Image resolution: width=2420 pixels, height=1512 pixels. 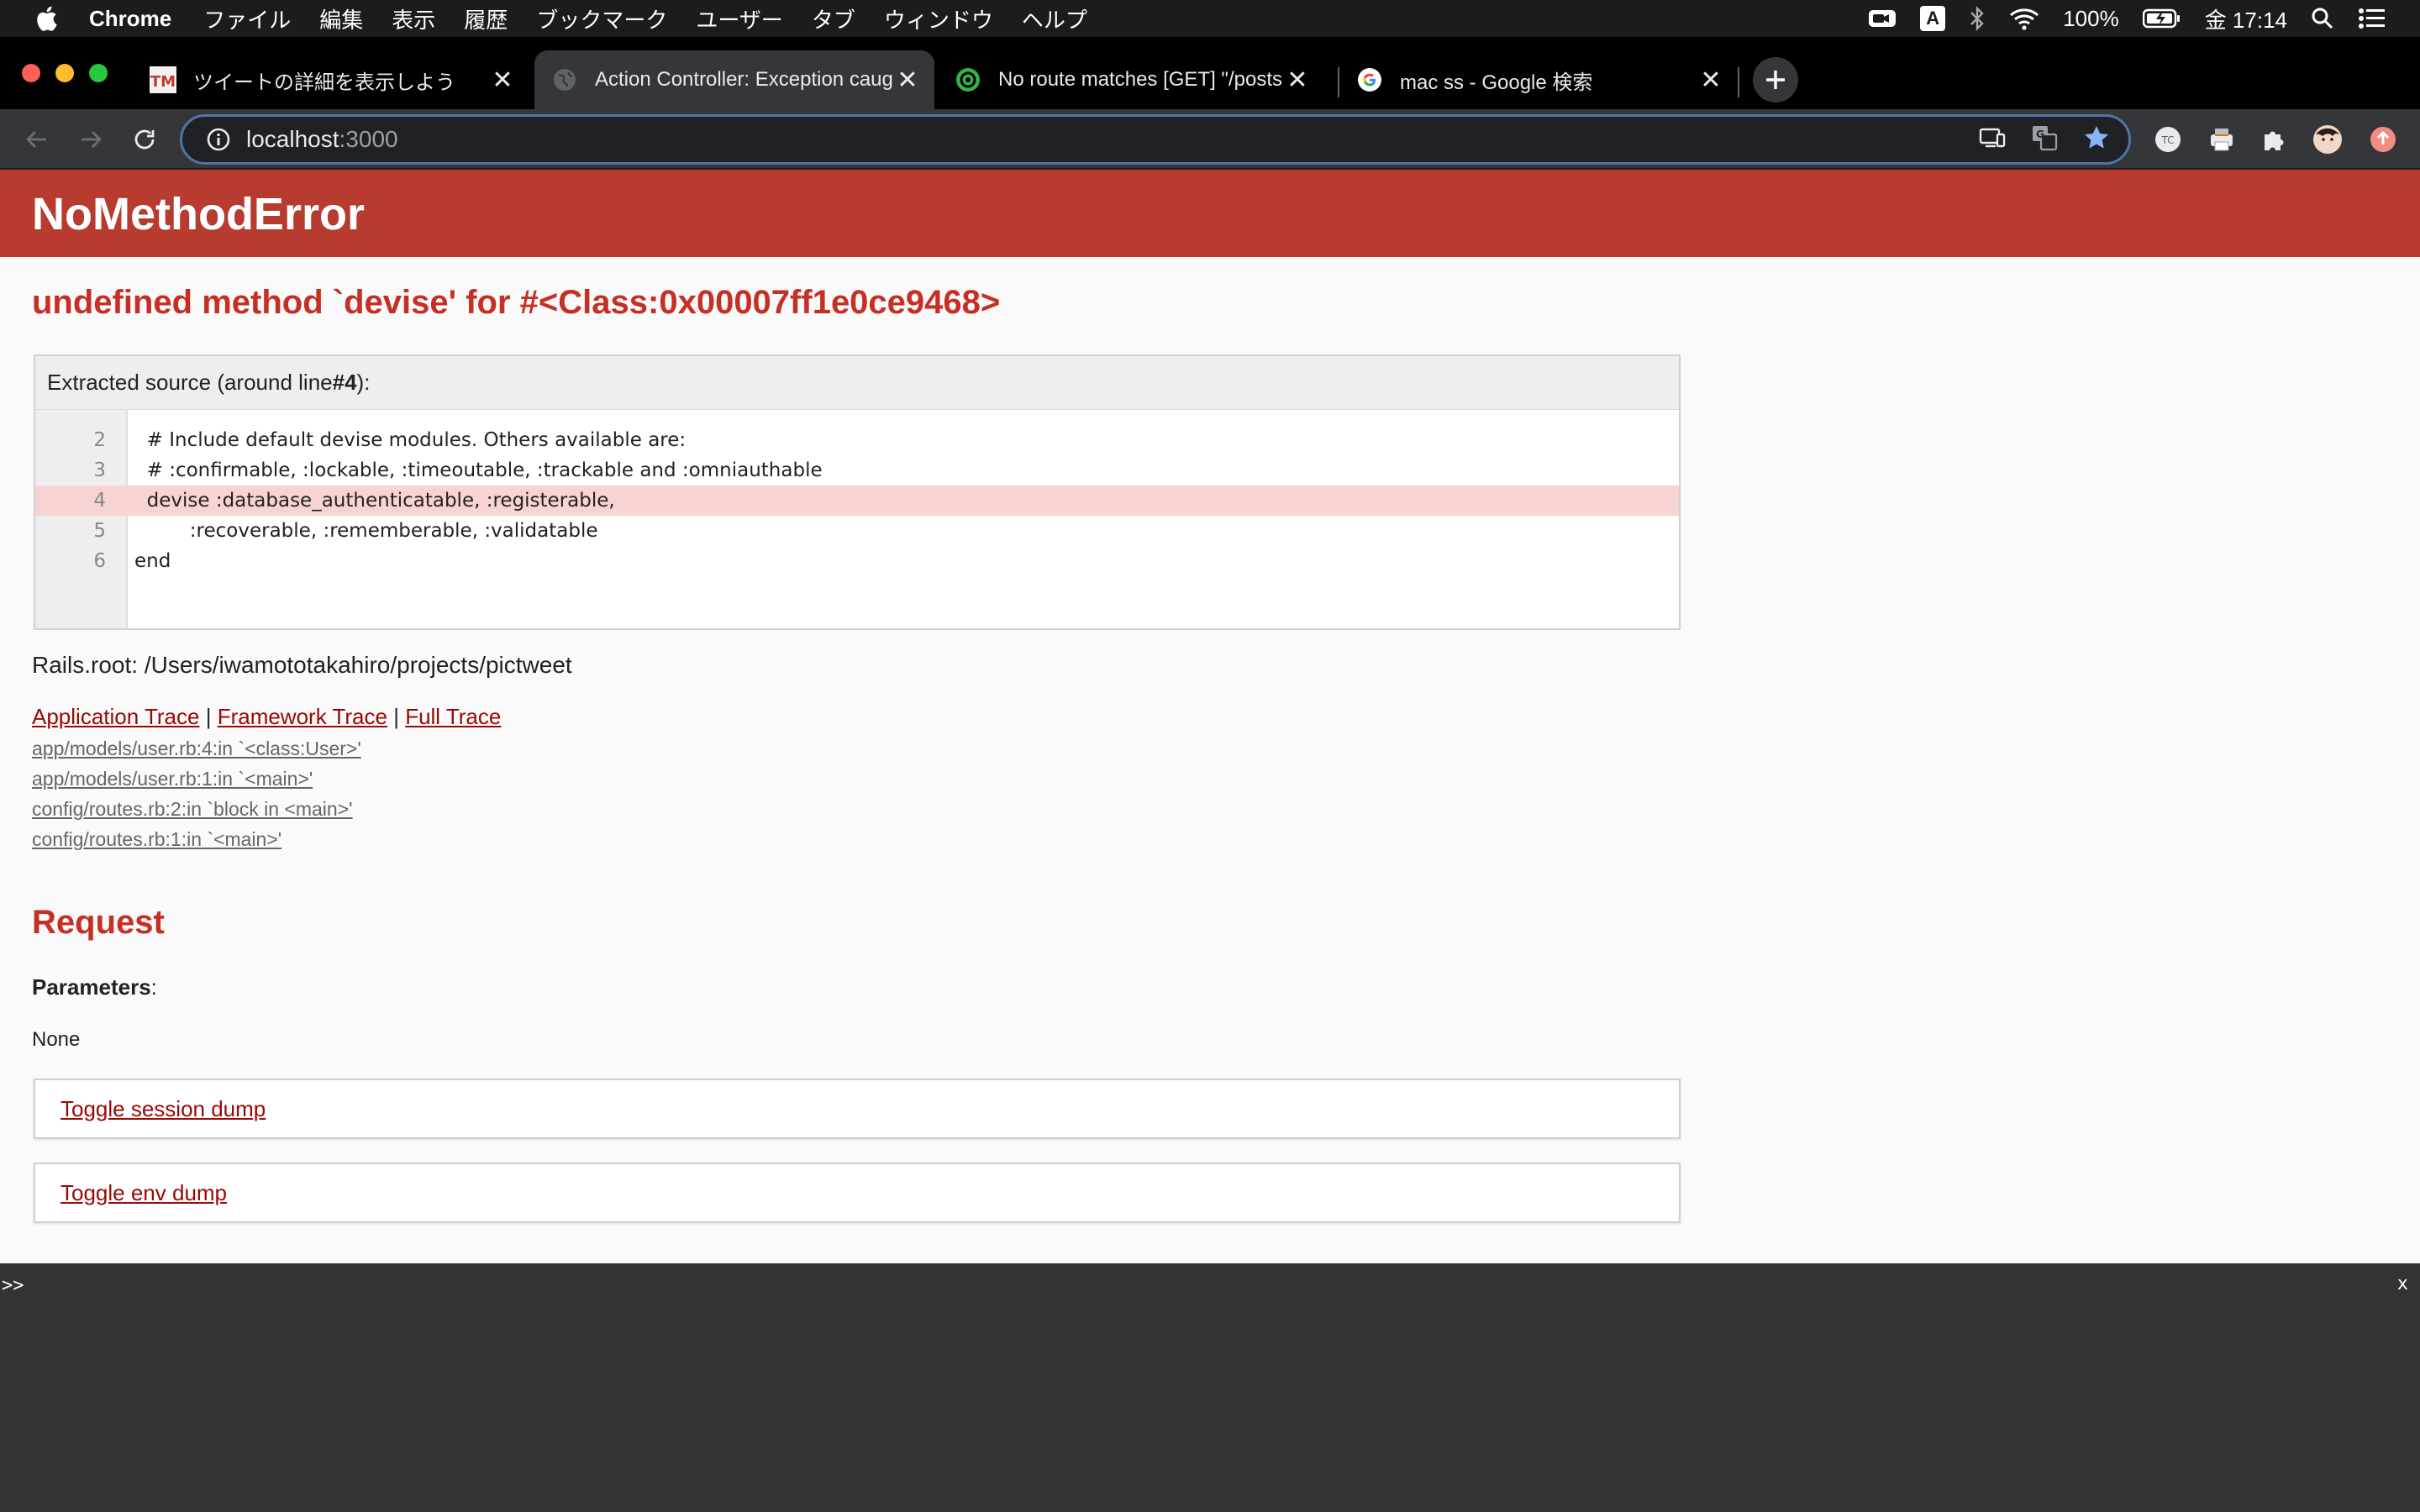 What do you see at coordinates (116, 716) in the screenshot?
I see `application-trace-link: Application Trace` at bounding box center [116, 716].